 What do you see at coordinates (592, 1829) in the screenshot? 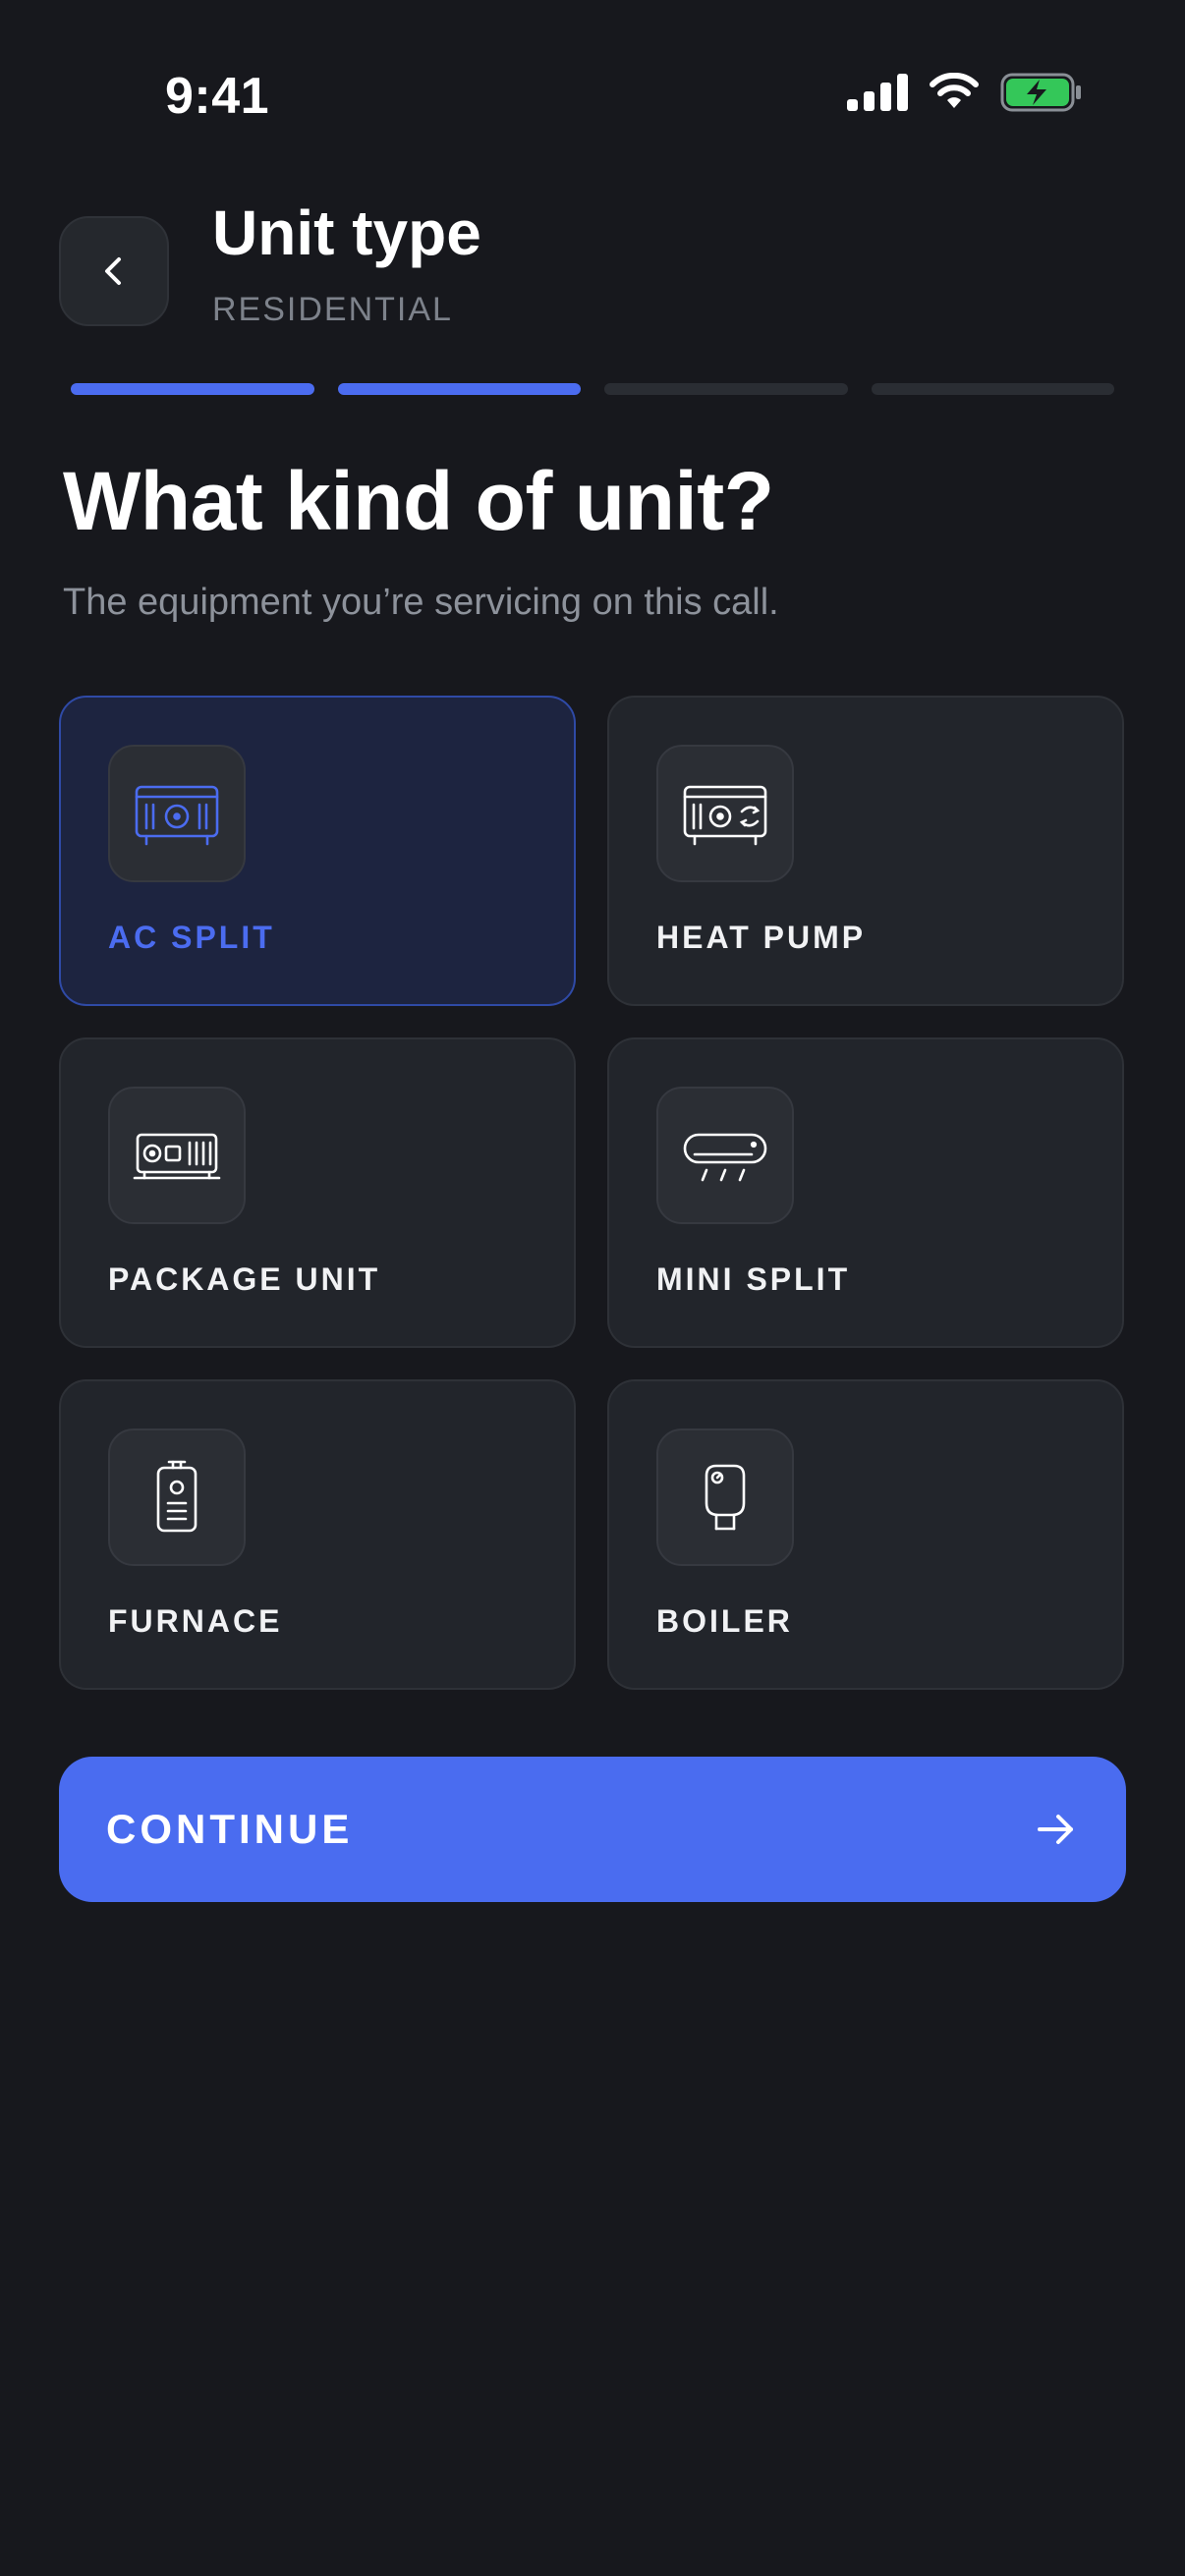
I see `continue-button: CONTINUE` at bounding box center [592, 1829].